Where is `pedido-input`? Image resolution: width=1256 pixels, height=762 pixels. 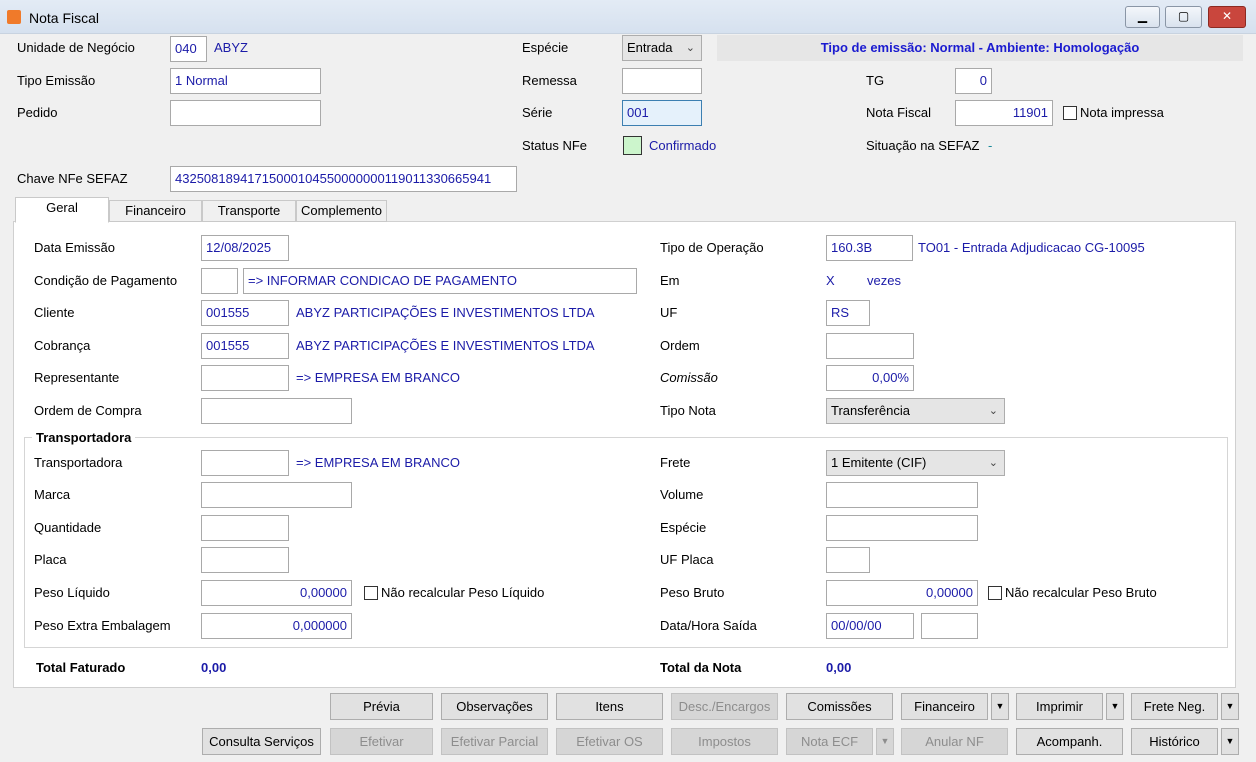
pedido-input is located at coordinates (245, 113).